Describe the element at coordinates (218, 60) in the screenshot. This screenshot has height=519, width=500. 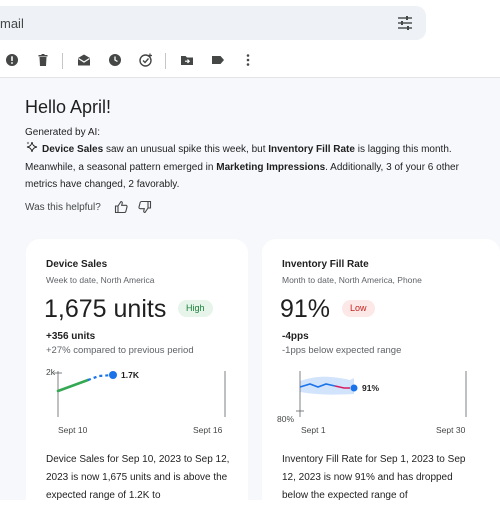
I see `label-icon` at that location.